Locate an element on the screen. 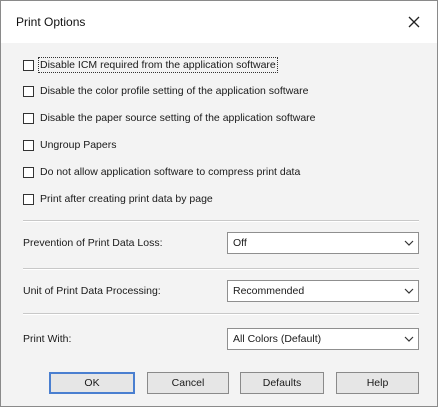 The image size is (440, 409). unit-select: Recommended is located at coordinates (323, 291).